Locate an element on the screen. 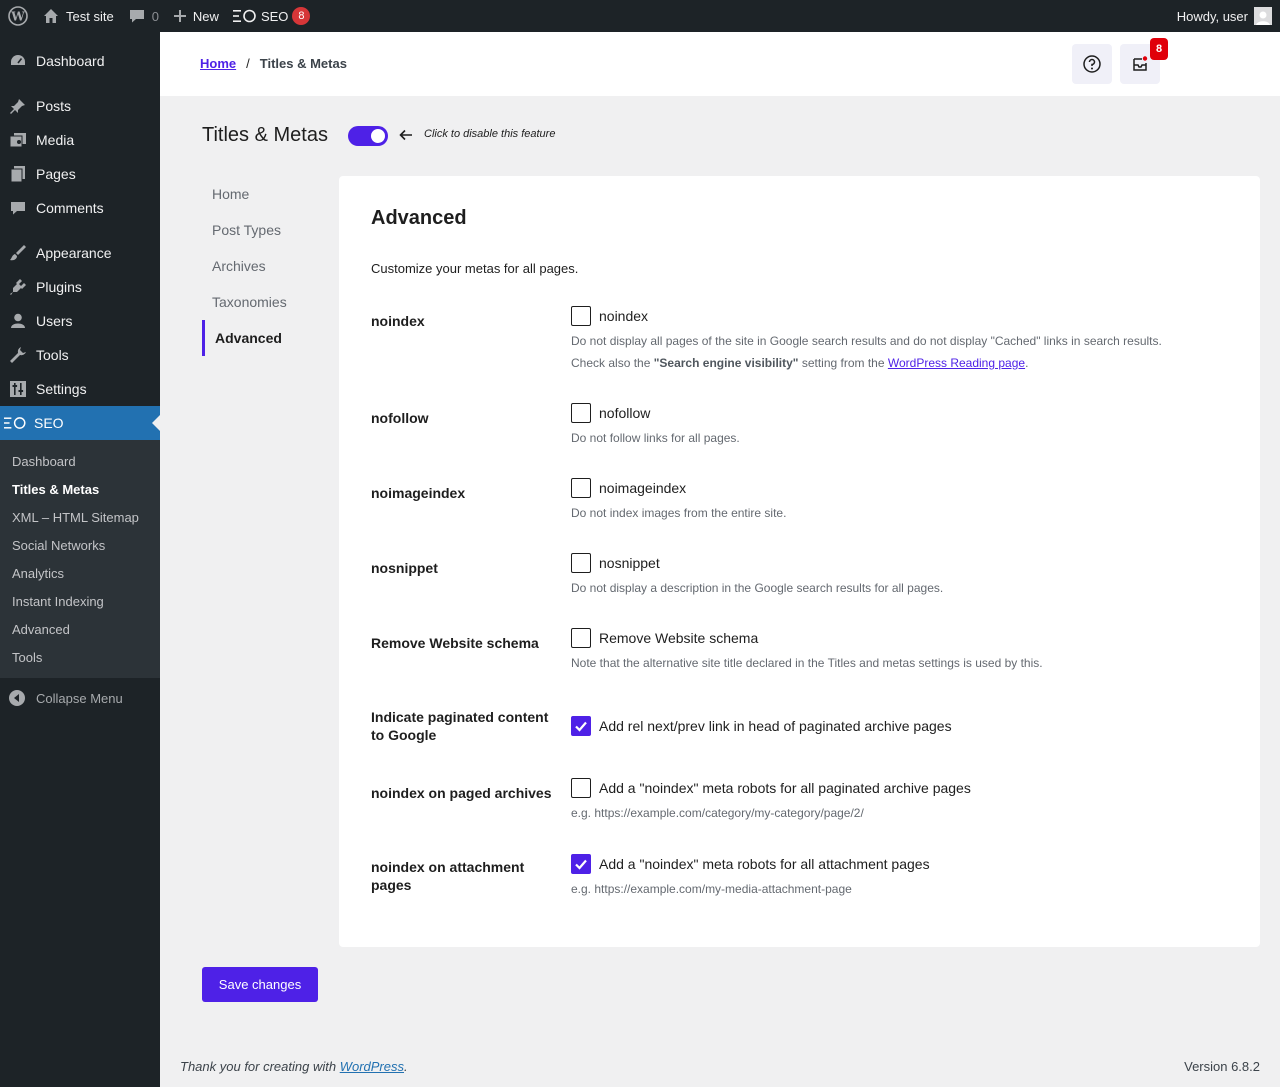  sidebar-item-settings: Settings is located at coordinates (80, 389).